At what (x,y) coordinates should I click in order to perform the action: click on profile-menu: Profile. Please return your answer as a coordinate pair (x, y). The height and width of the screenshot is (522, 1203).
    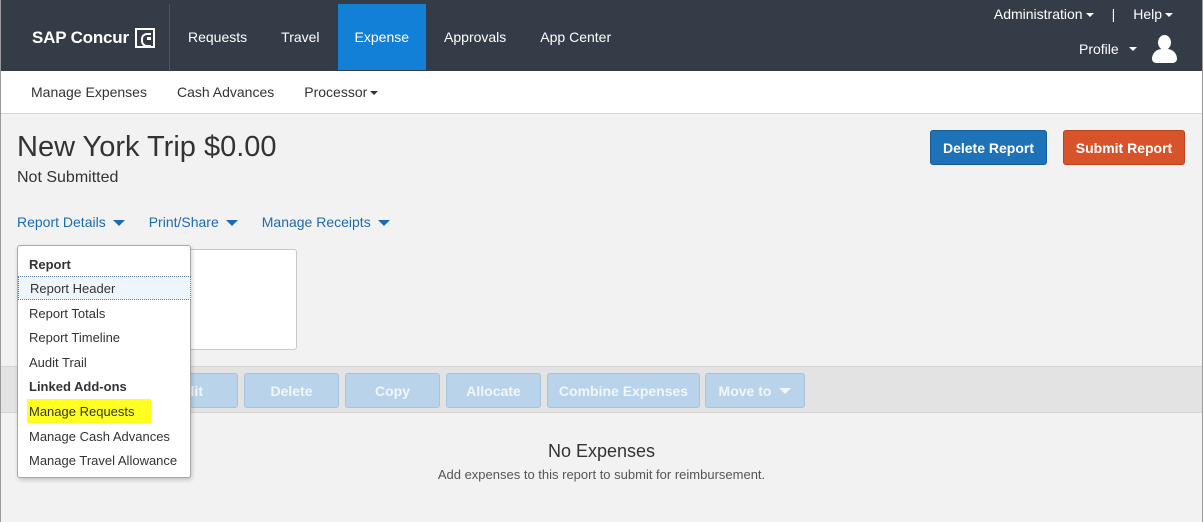
    Looking at the image, I should click on (1108, 49).